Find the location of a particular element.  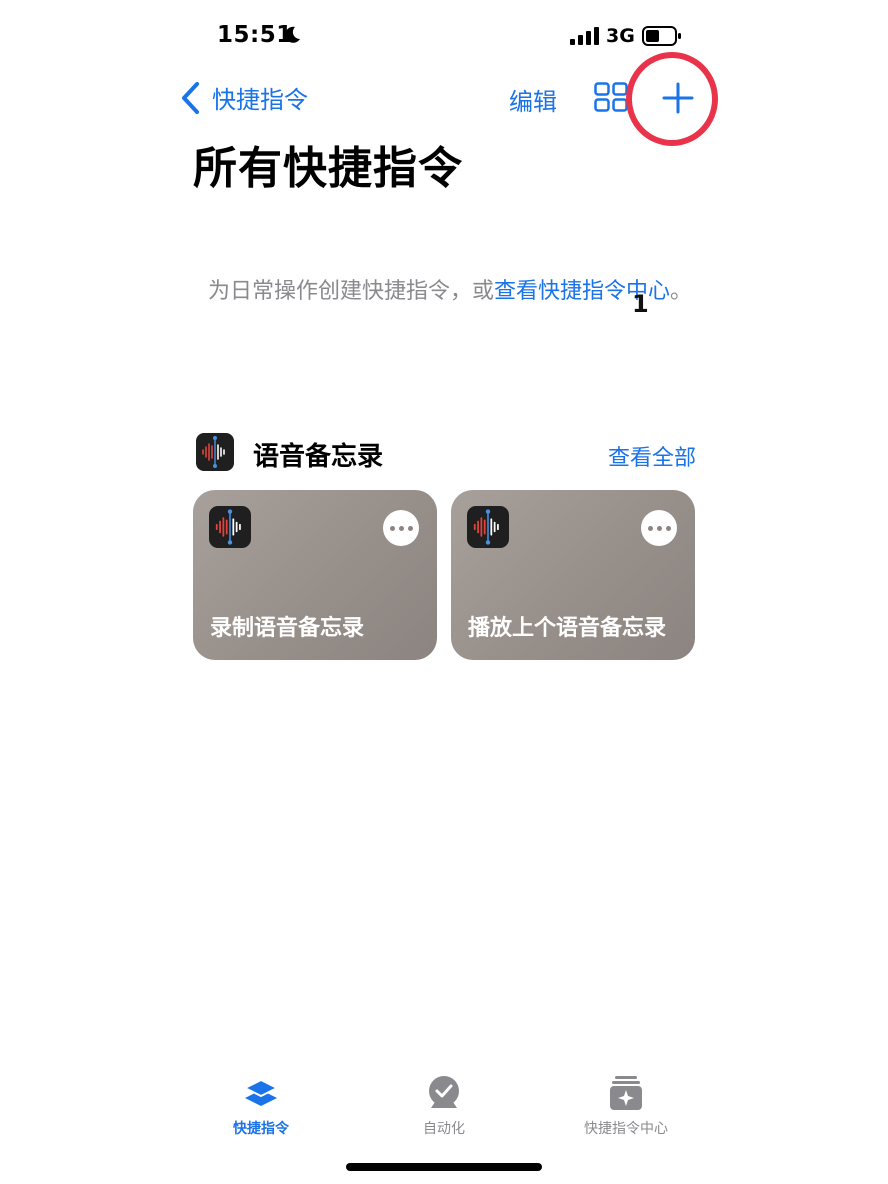

gallery-sparkle-icon is located at coordinates (626, 1093).